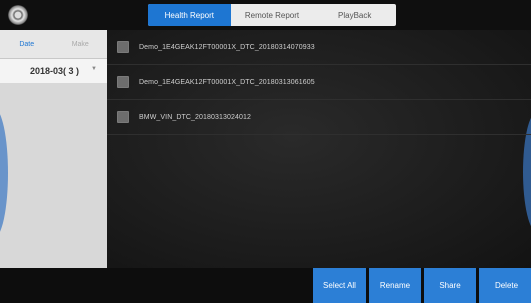 This screenshot has height=303, width=531. Describe the element at coordinates (319, 117) in the screenshot. I see `list-item: BMW_VIN_DTC_20180313024012` at that location.